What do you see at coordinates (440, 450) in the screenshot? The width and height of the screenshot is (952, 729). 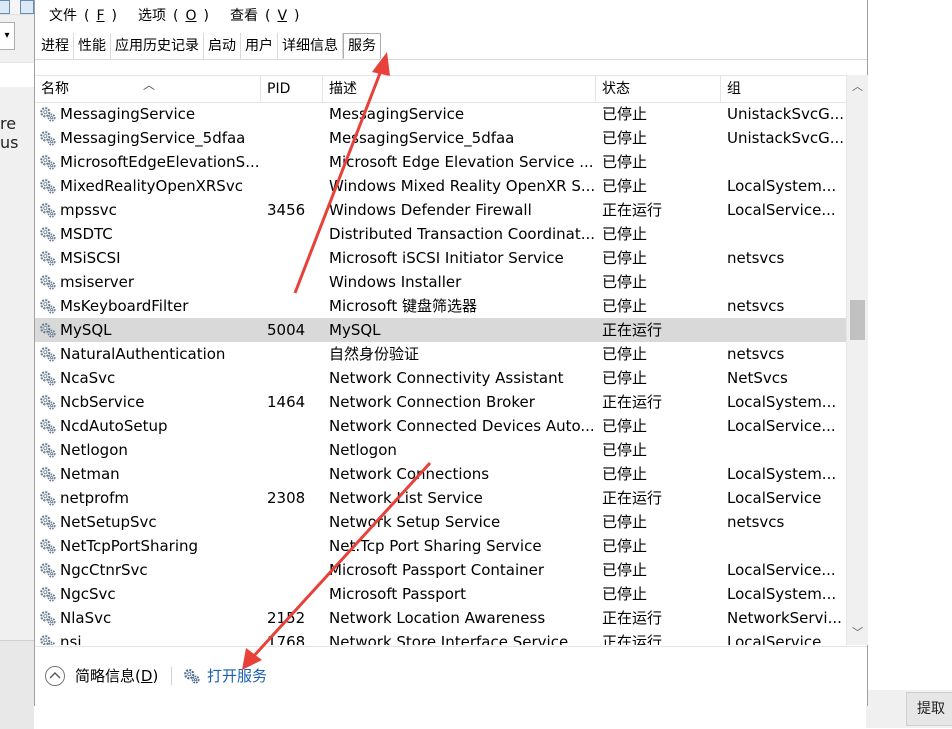 I see `table-row: NetlogonNetlogon已停止` at bounding box center [440, 450].